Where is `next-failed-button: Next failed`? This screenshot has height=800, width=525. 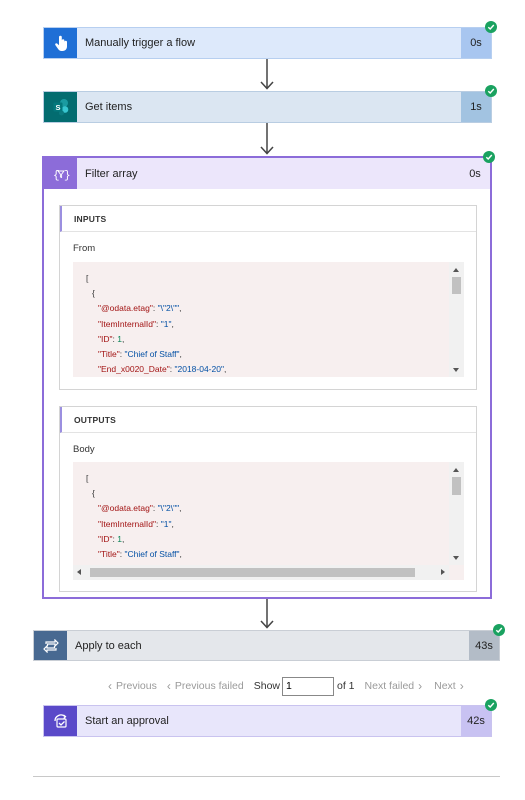 next-failed-button: Next failed is located at coordinates (390, 686).